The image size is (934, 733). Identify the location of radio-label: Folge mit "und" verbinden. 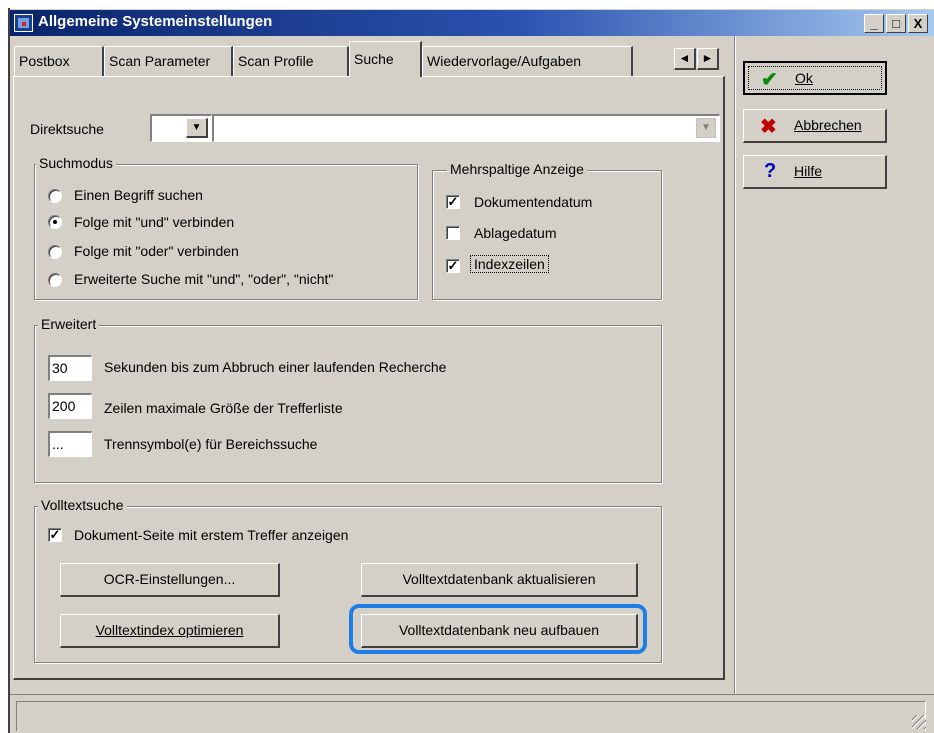
(154, 222).